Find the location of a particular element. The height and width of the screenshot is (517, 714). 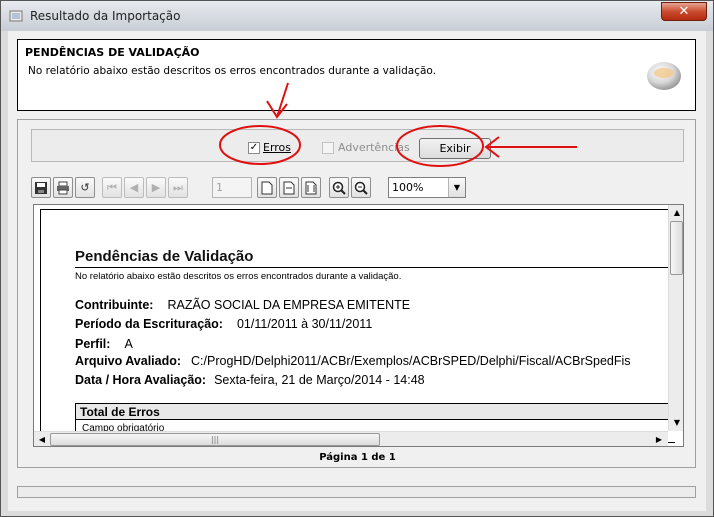

logo-icon is located at coordinates (664, 76).